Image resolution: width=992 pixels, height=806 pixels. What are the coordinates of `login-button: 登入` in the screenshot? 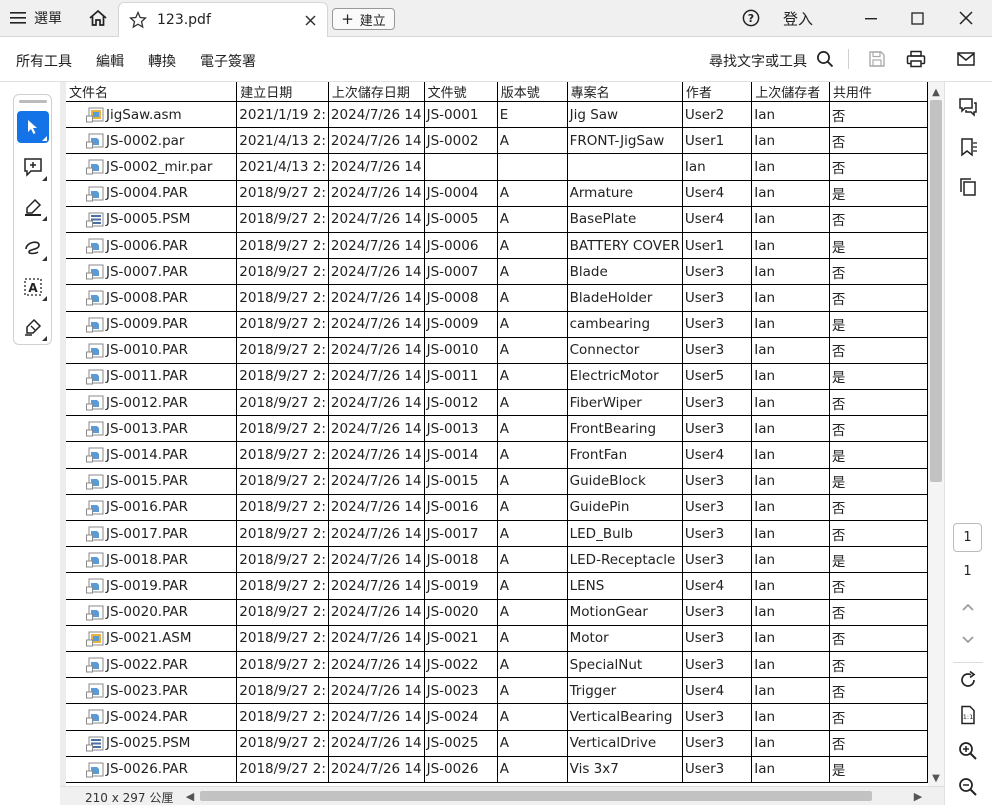 It's located at (798, 18).